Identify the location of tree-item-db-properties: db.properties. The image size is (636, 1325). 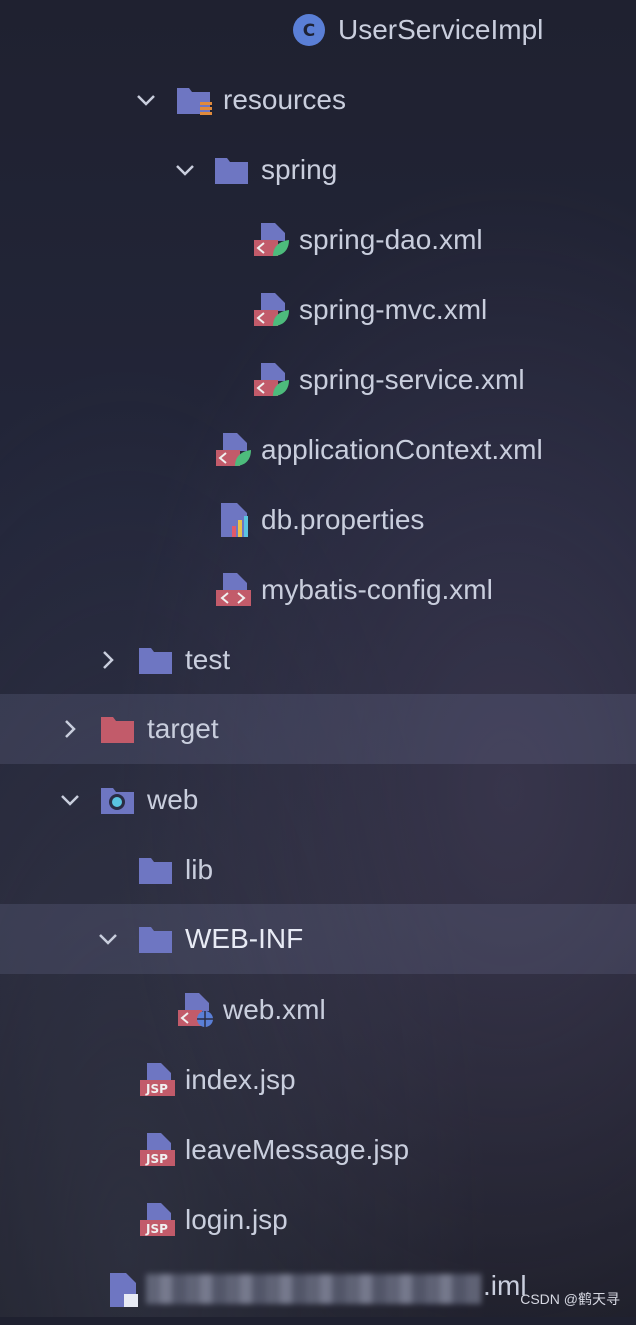
(318, 520).